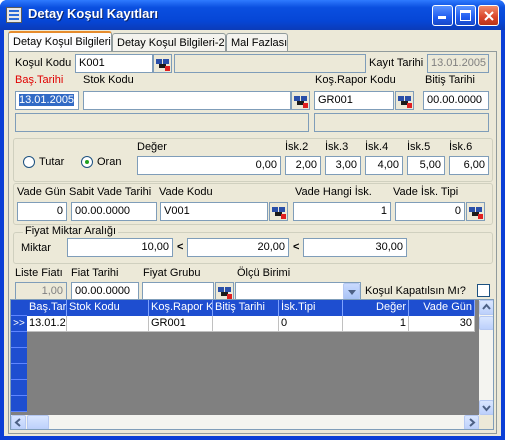 Image resolution: width=505 pixels, height=440 pixels. What do you see at coordinates (245, 422) in the screenshot?
I see `grid-horizontal-scrollbar` at bounding box center [245, 422].